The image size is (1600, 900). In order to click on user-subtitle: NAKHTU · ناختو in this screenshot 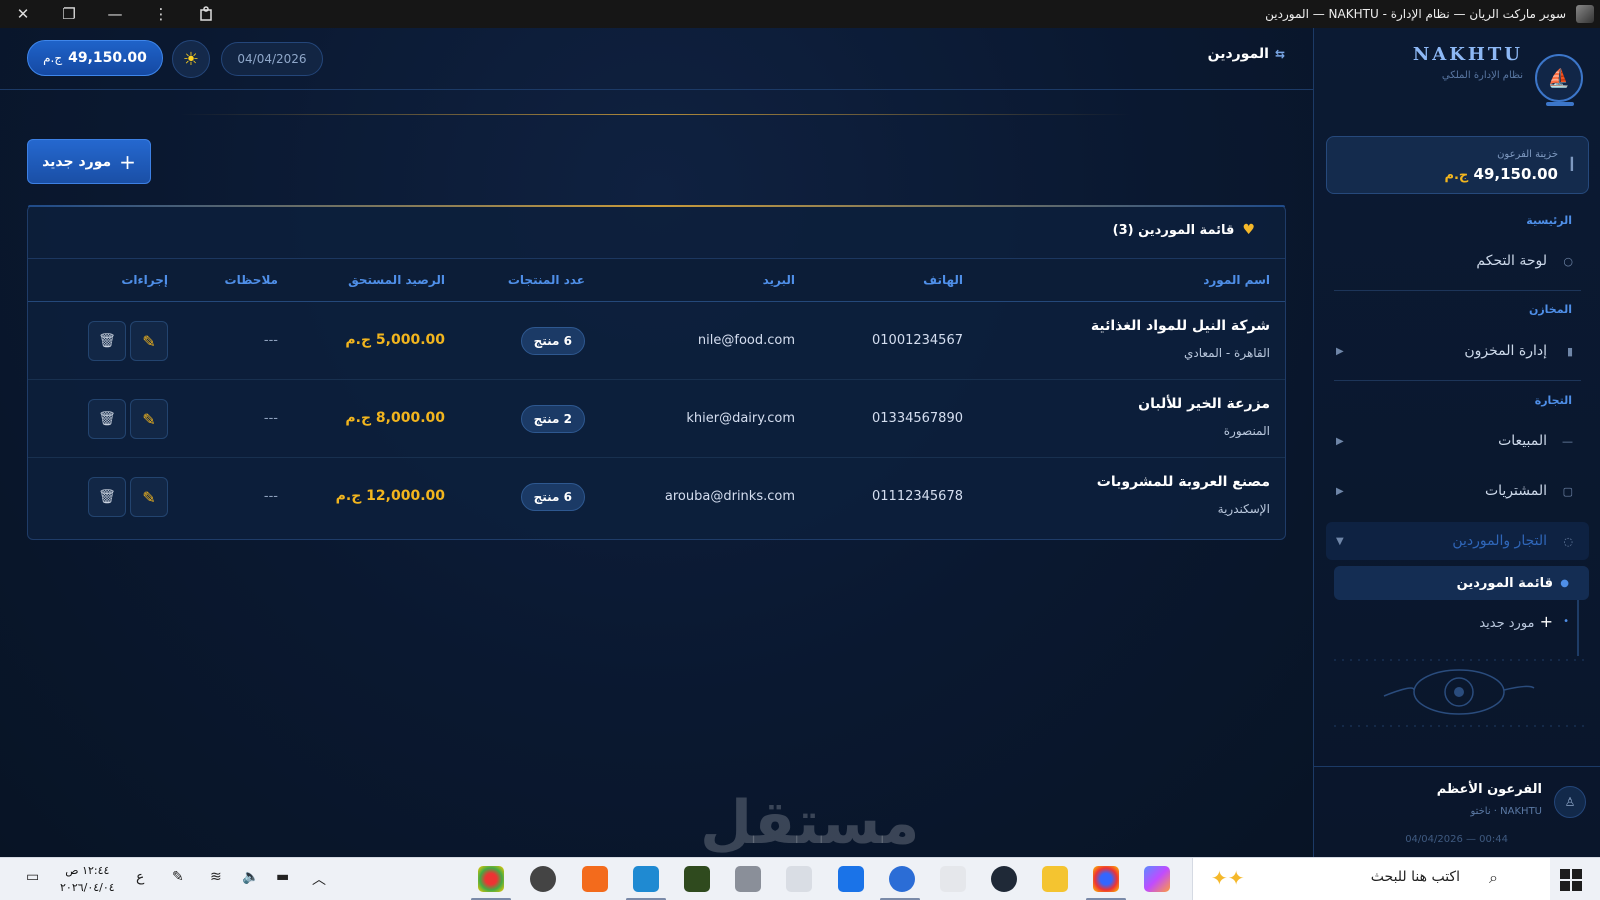, I will do `click(1506, 811)`.